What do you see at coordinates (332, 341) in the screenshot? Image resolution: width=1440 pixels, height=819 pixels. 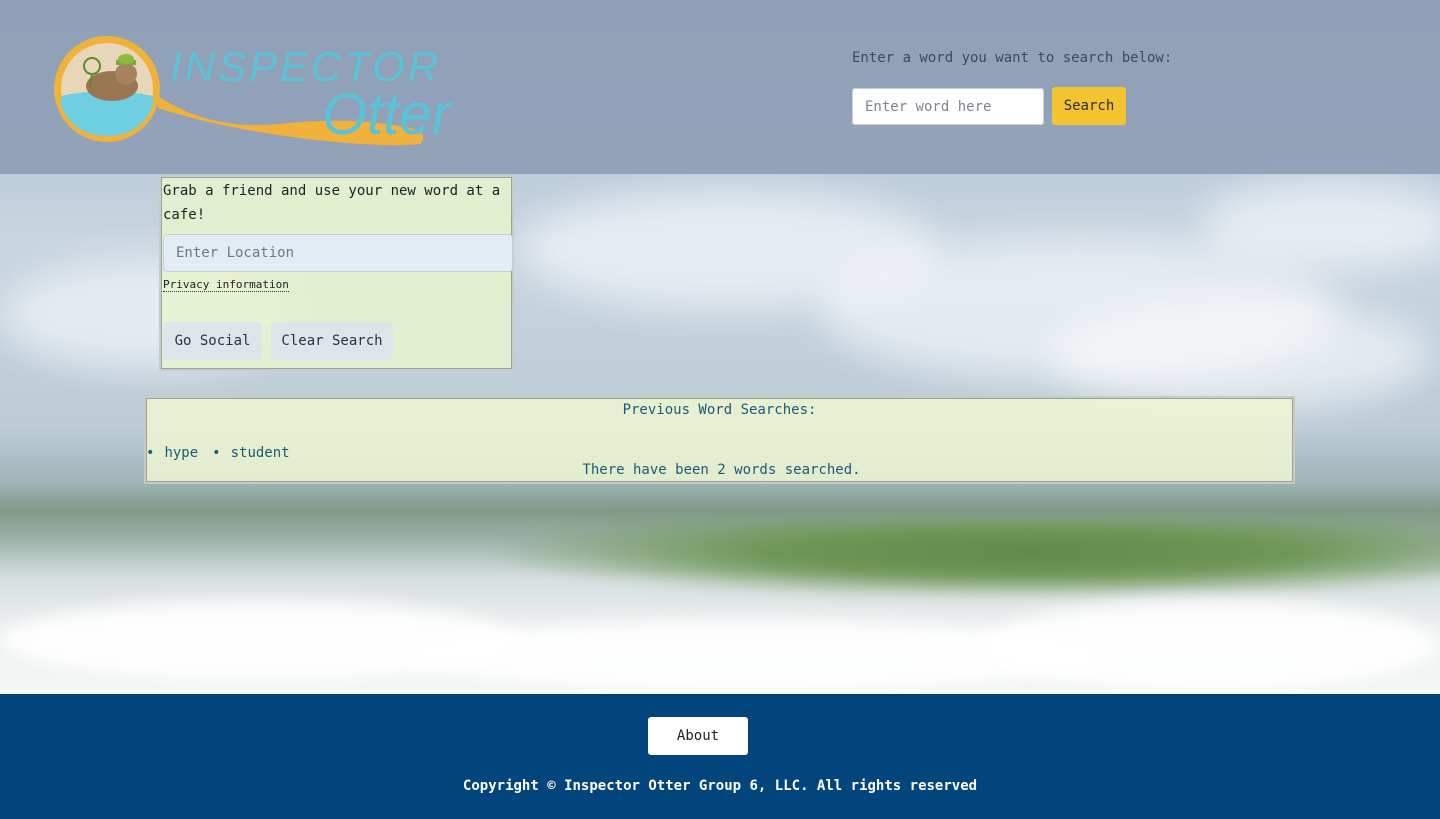 I see `clear-search-button: Clear Search` at bounding box center [332, 341].